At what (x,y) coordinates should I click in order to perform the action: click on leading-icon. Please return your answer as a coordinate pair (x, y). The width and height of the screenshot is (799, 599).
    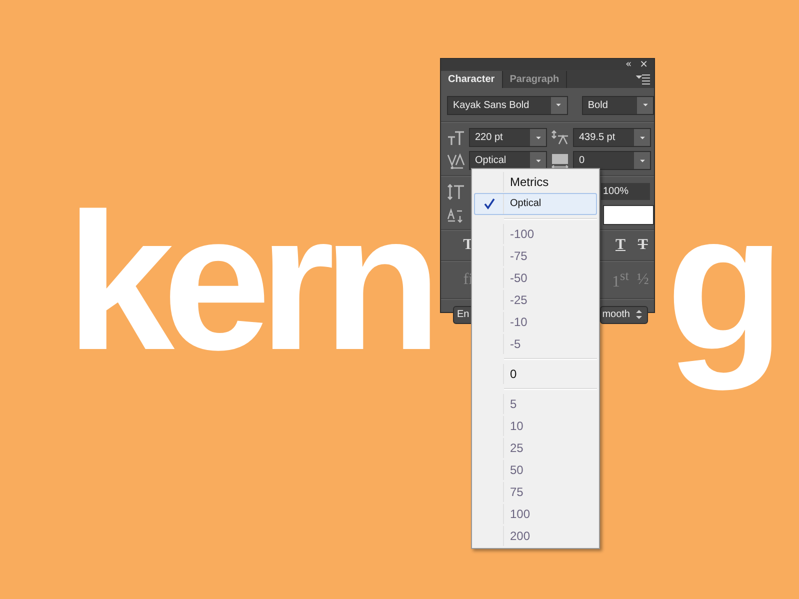
    Looking at the image, I should click on (560, 138).